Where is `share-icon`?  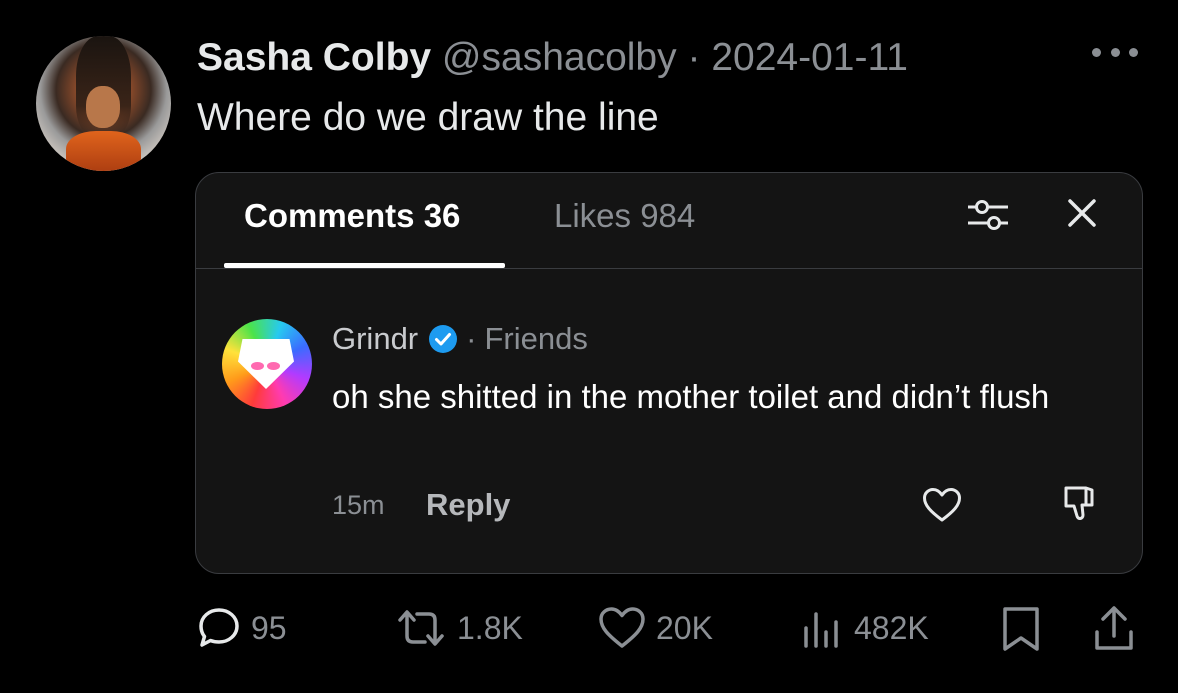 share-icon is located at coordinates (1114, 628).